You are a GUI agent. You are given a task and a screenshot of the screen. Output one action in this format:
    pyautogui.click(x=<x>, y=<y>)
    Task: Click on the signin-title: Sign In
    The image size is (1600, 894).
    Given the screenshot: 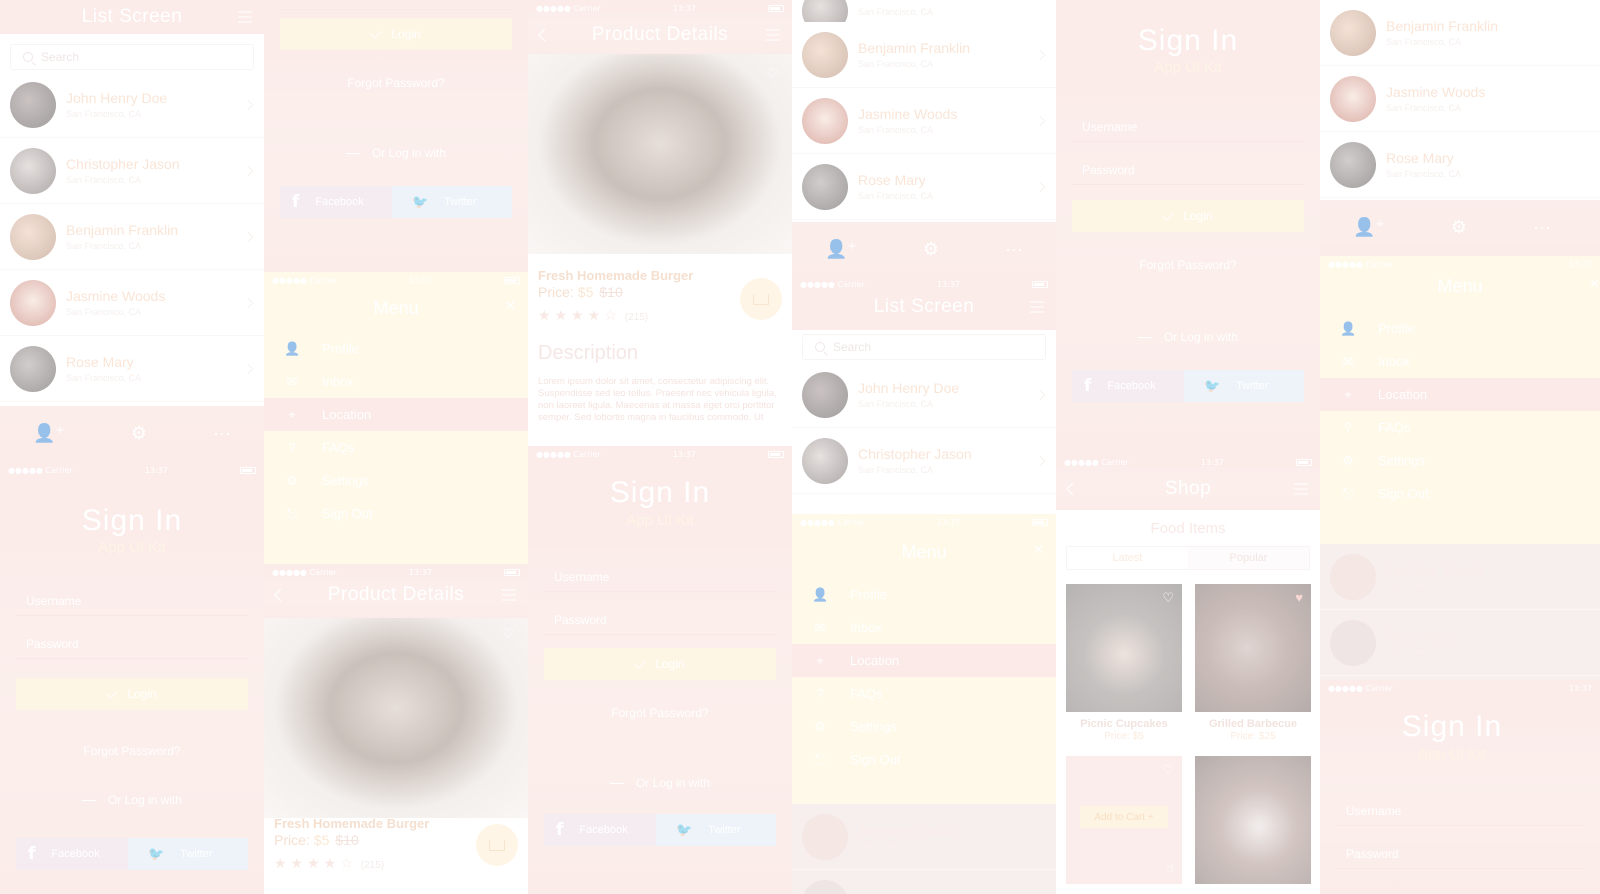 What is the action you would take?
    pyautogui.click(x=660, y=492)
    